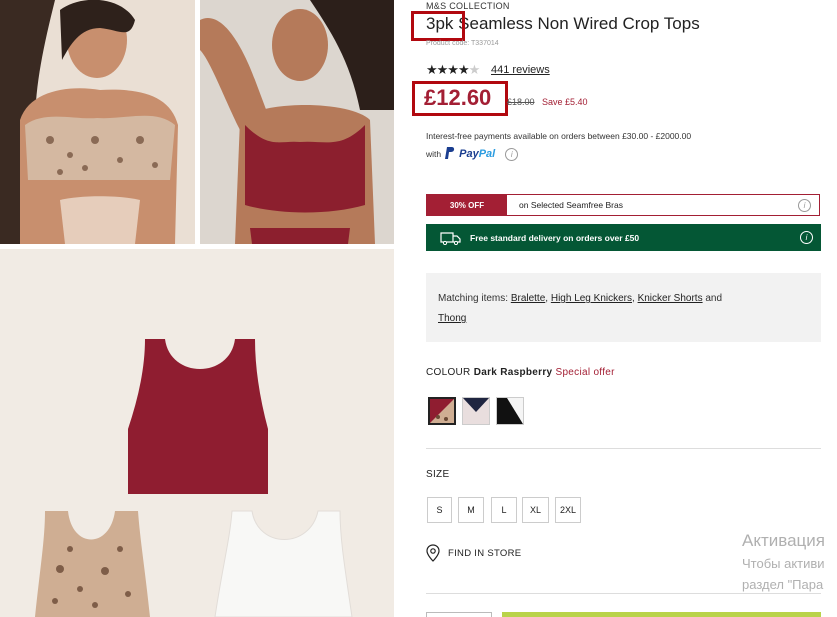  What do you see at coordinates (438, 26) in the screenshot?
I see `title-highlight-box` at bounding box center [438, 26].